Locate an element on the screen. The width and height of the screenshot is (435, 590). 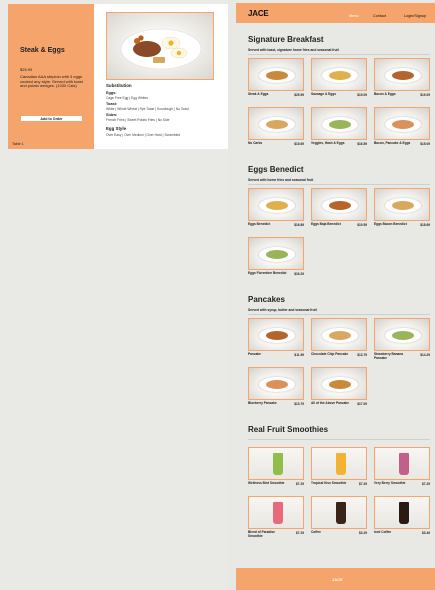
menu-item-card: Very Berry Smoothie $7.29 is located at coordinates (402, 467).